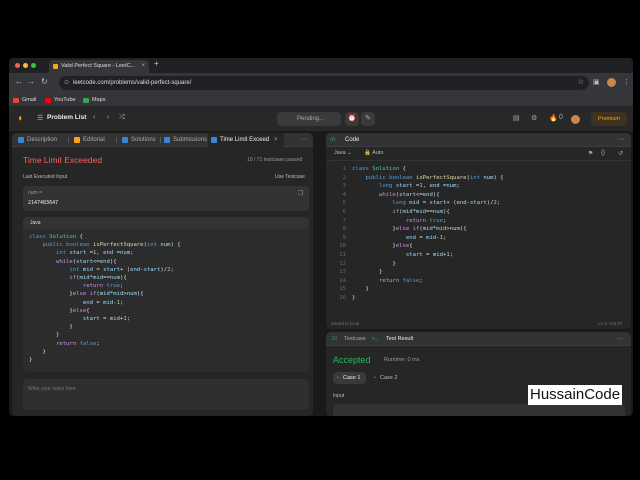  Describe the element at coordinates (31, 81) in the screenshot. I see `forward-icon: →` at that location.